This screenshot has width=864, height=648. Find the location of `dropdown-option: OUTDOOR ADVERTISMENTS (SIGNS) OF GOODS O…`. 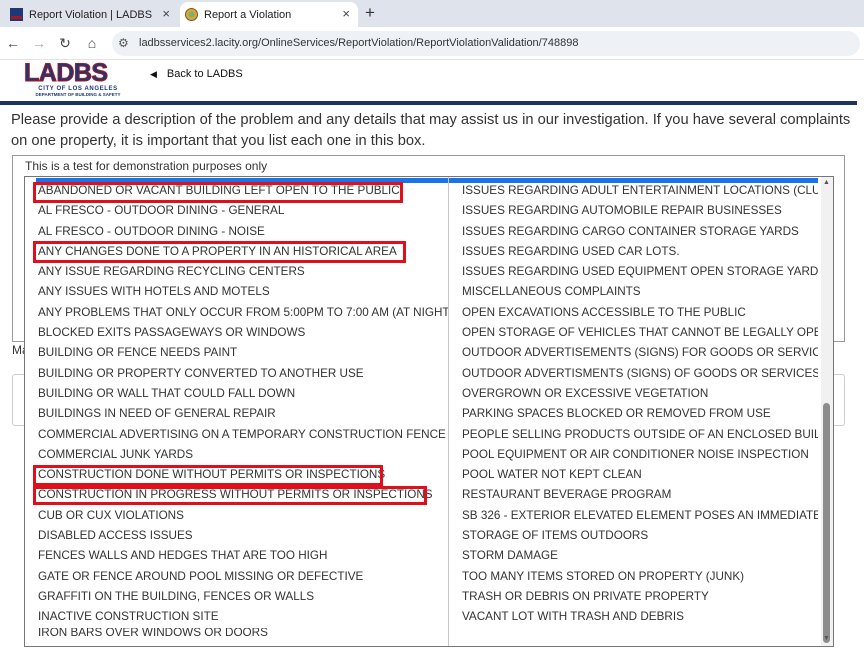

dropdown-option: OUTDOOR ADVERTISMENTS (SIGNS) OF GOODS O… is located at coordinates (640, 374).